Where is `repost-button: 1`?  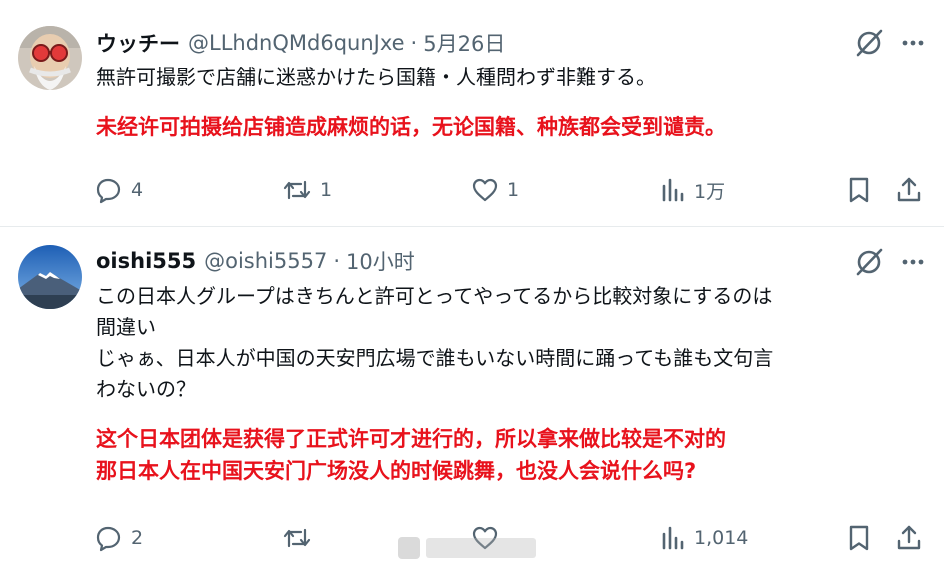
repost-button: 1 is located at coordinates (307, 190).